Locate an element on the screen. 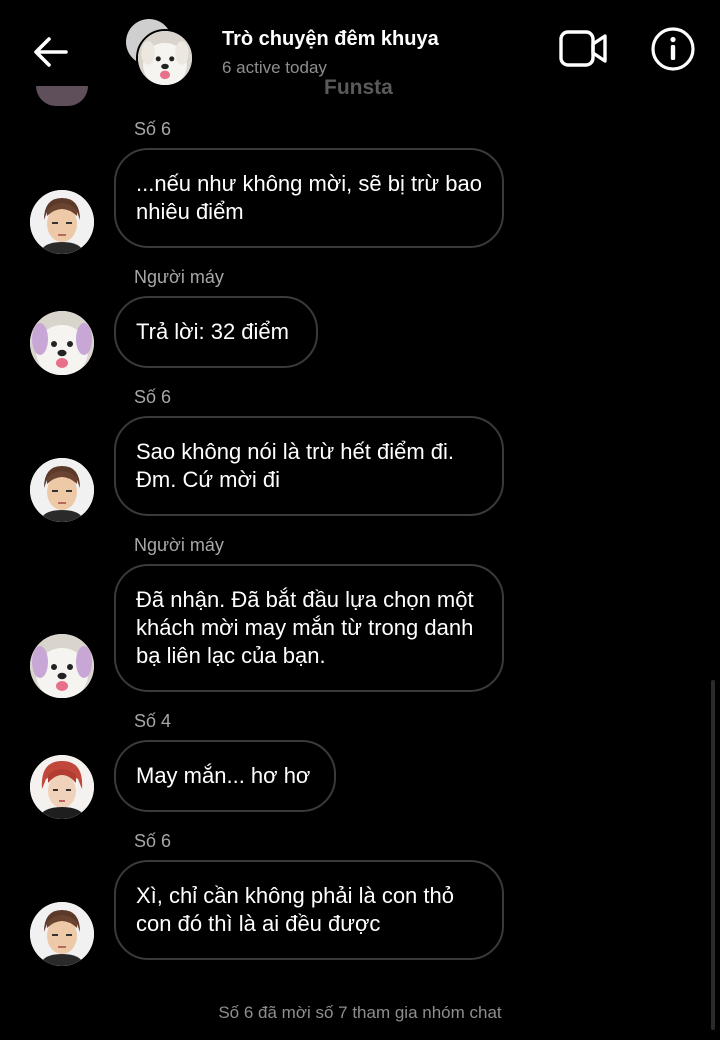  arrow-left-icon is located at coordinates (51, 52).